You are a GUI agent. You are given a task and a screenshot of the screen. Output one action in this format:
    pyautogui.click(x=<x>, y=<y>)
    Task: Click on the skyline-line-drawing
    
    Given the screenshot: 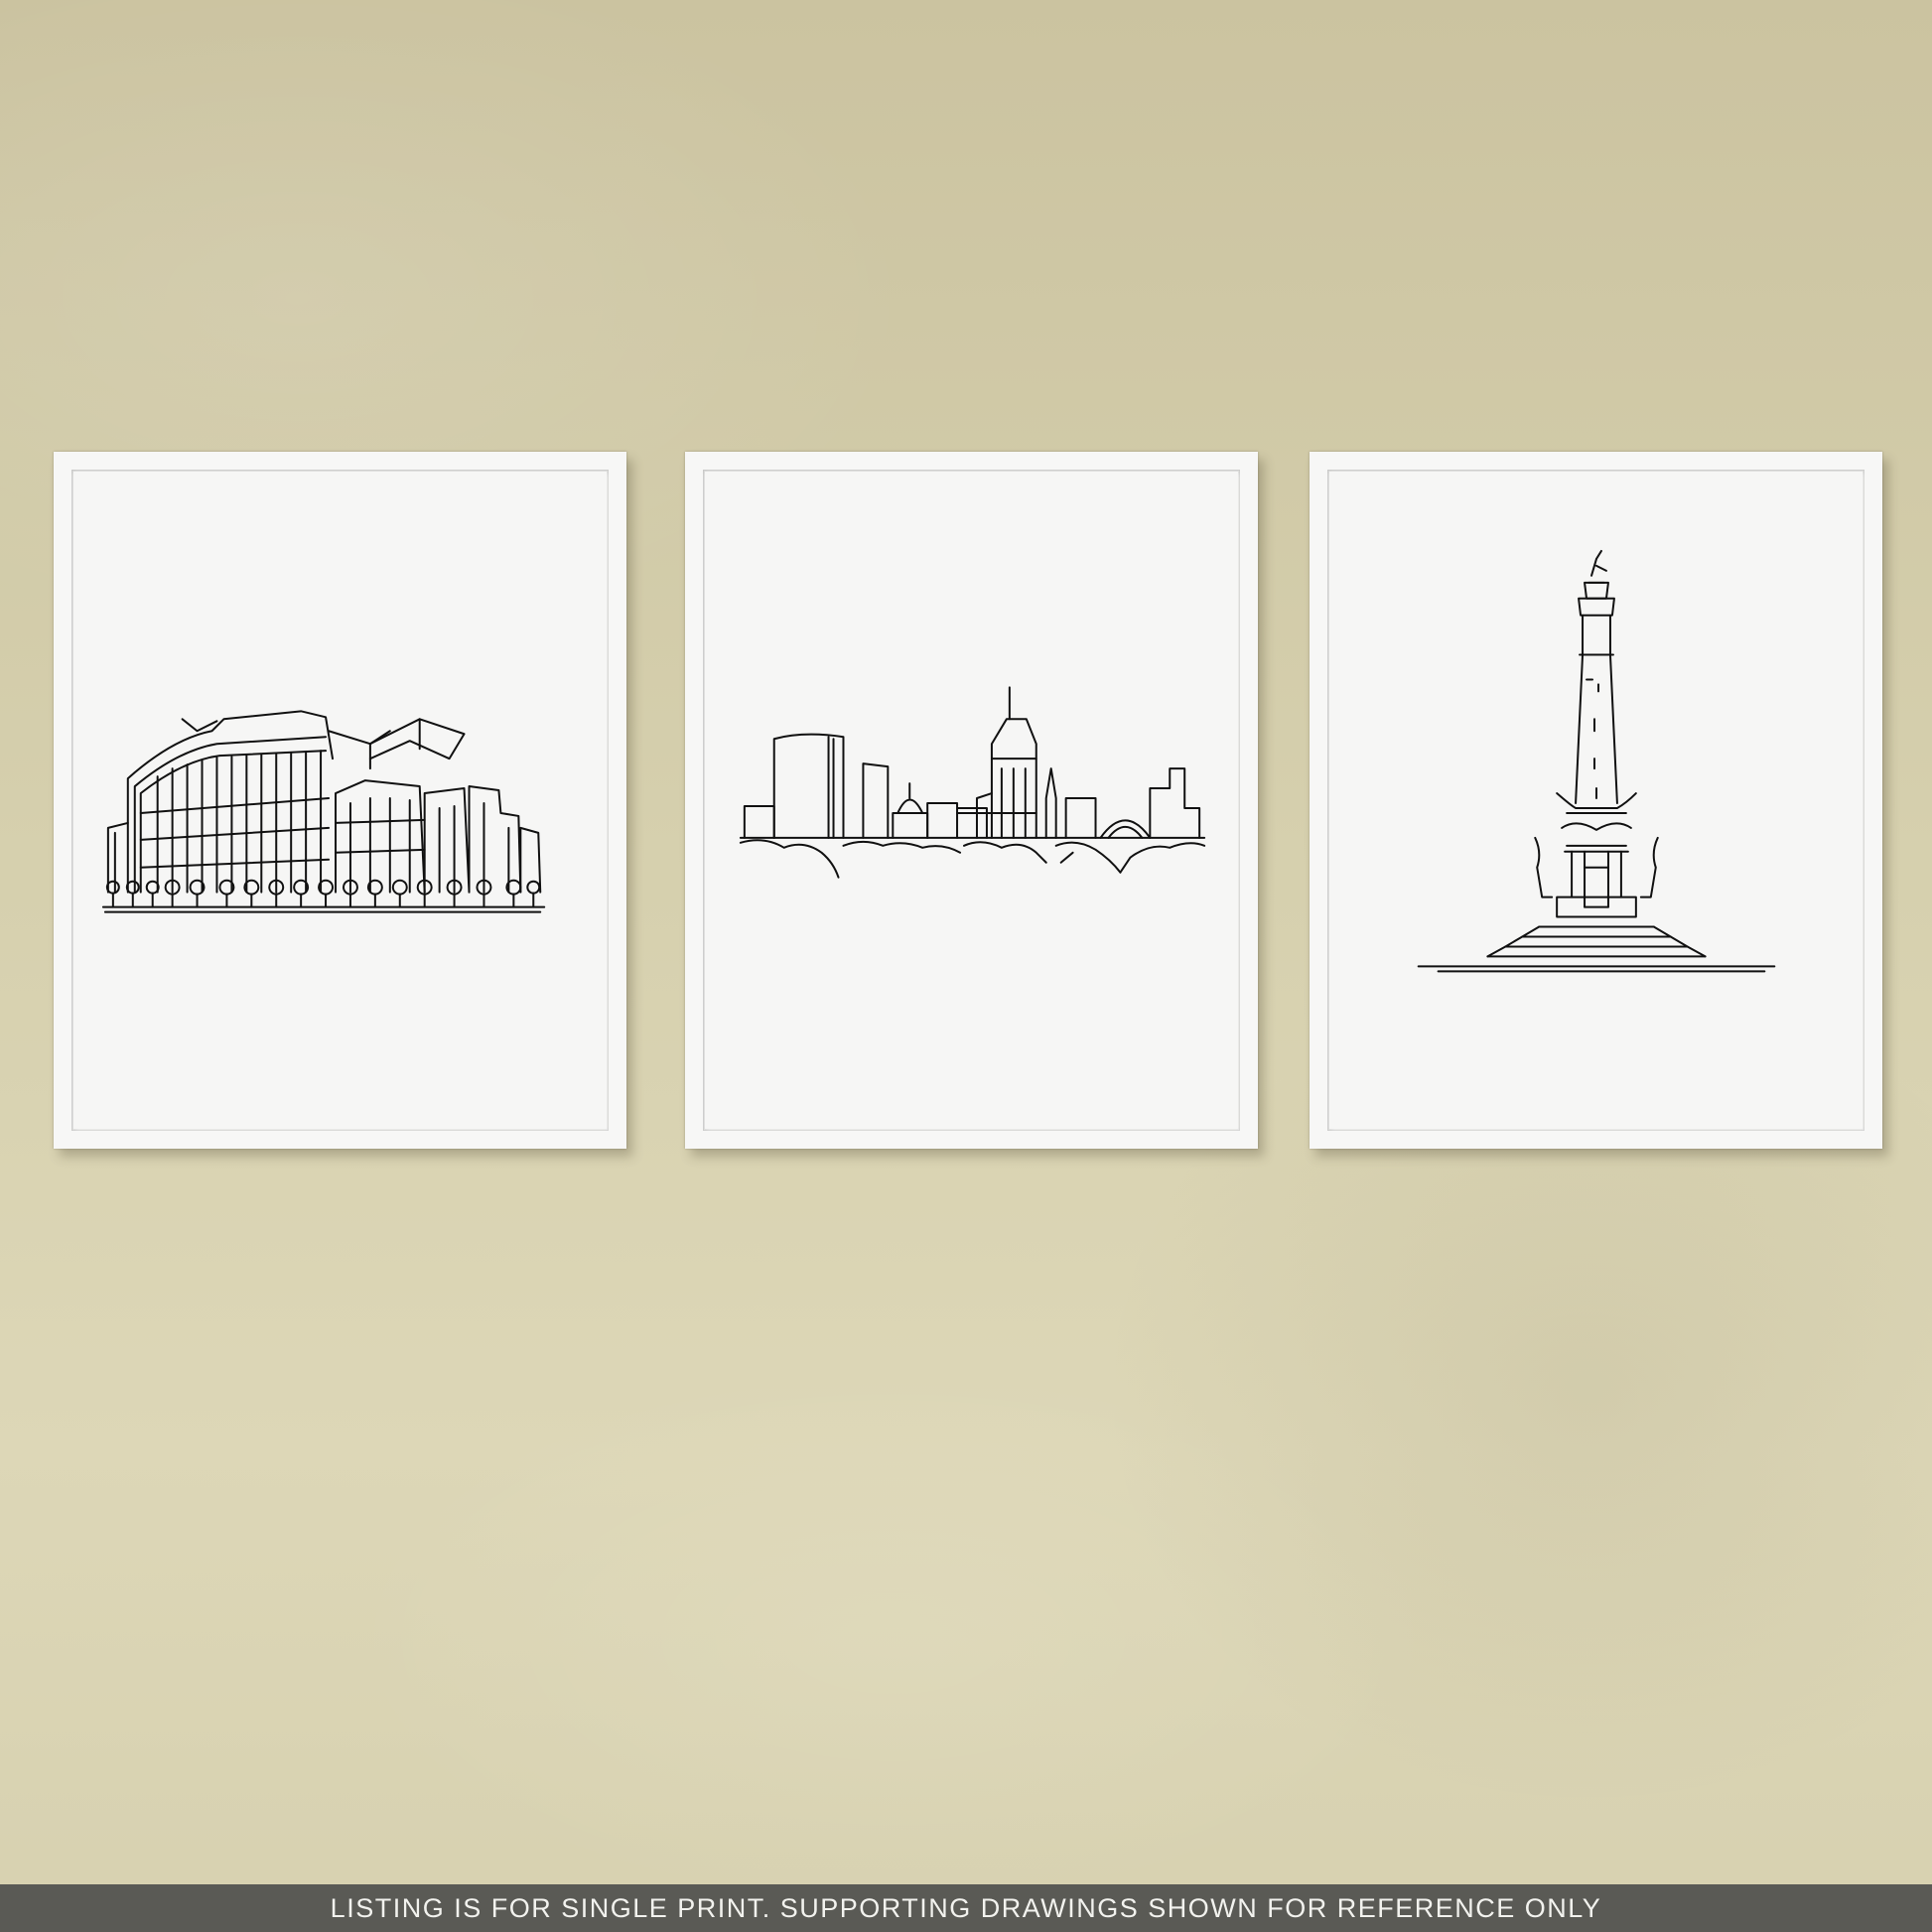 What is the action you would take?
    pyautogui.click(x=971, y=801)
    